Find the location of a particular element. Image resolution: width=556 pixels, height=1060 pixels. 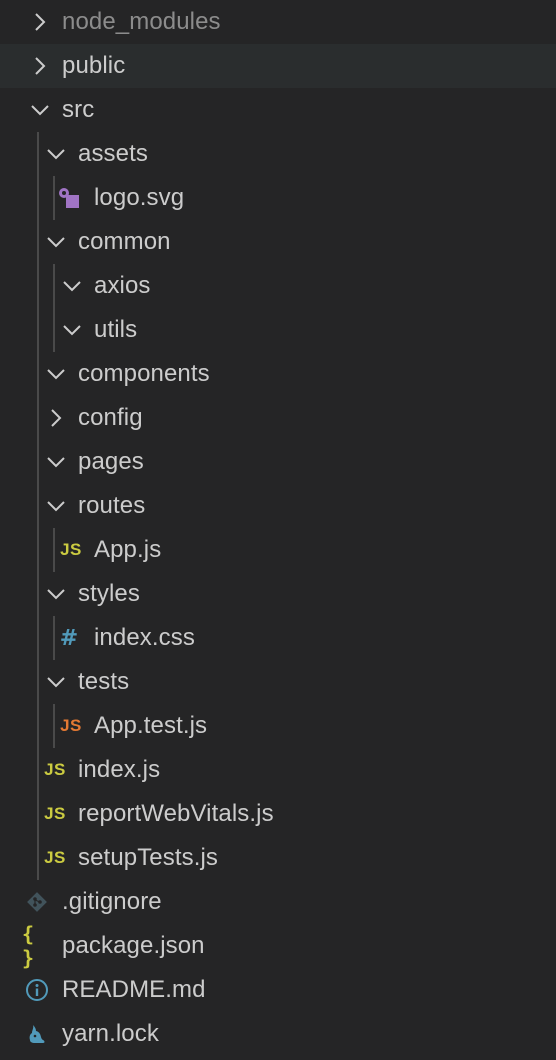

tree-item-routes: routes is located at coordinates (278, 506).